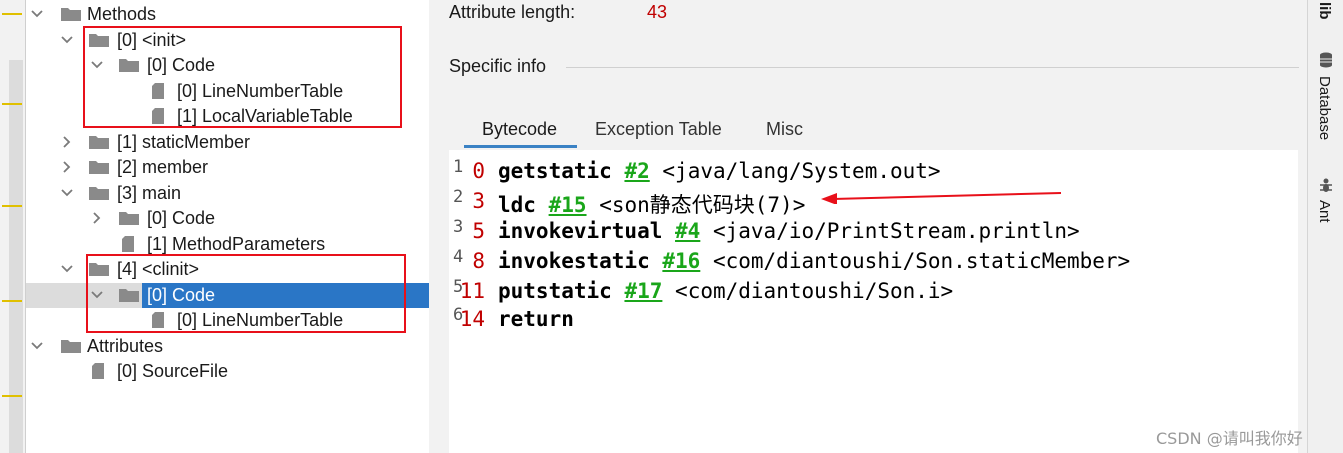 The image size is (1343, 453). What do you see at coordinates (643, 291) in the screenshot?
I see `constant-pool-ref-link: #17` at bounding box center [643, 291].